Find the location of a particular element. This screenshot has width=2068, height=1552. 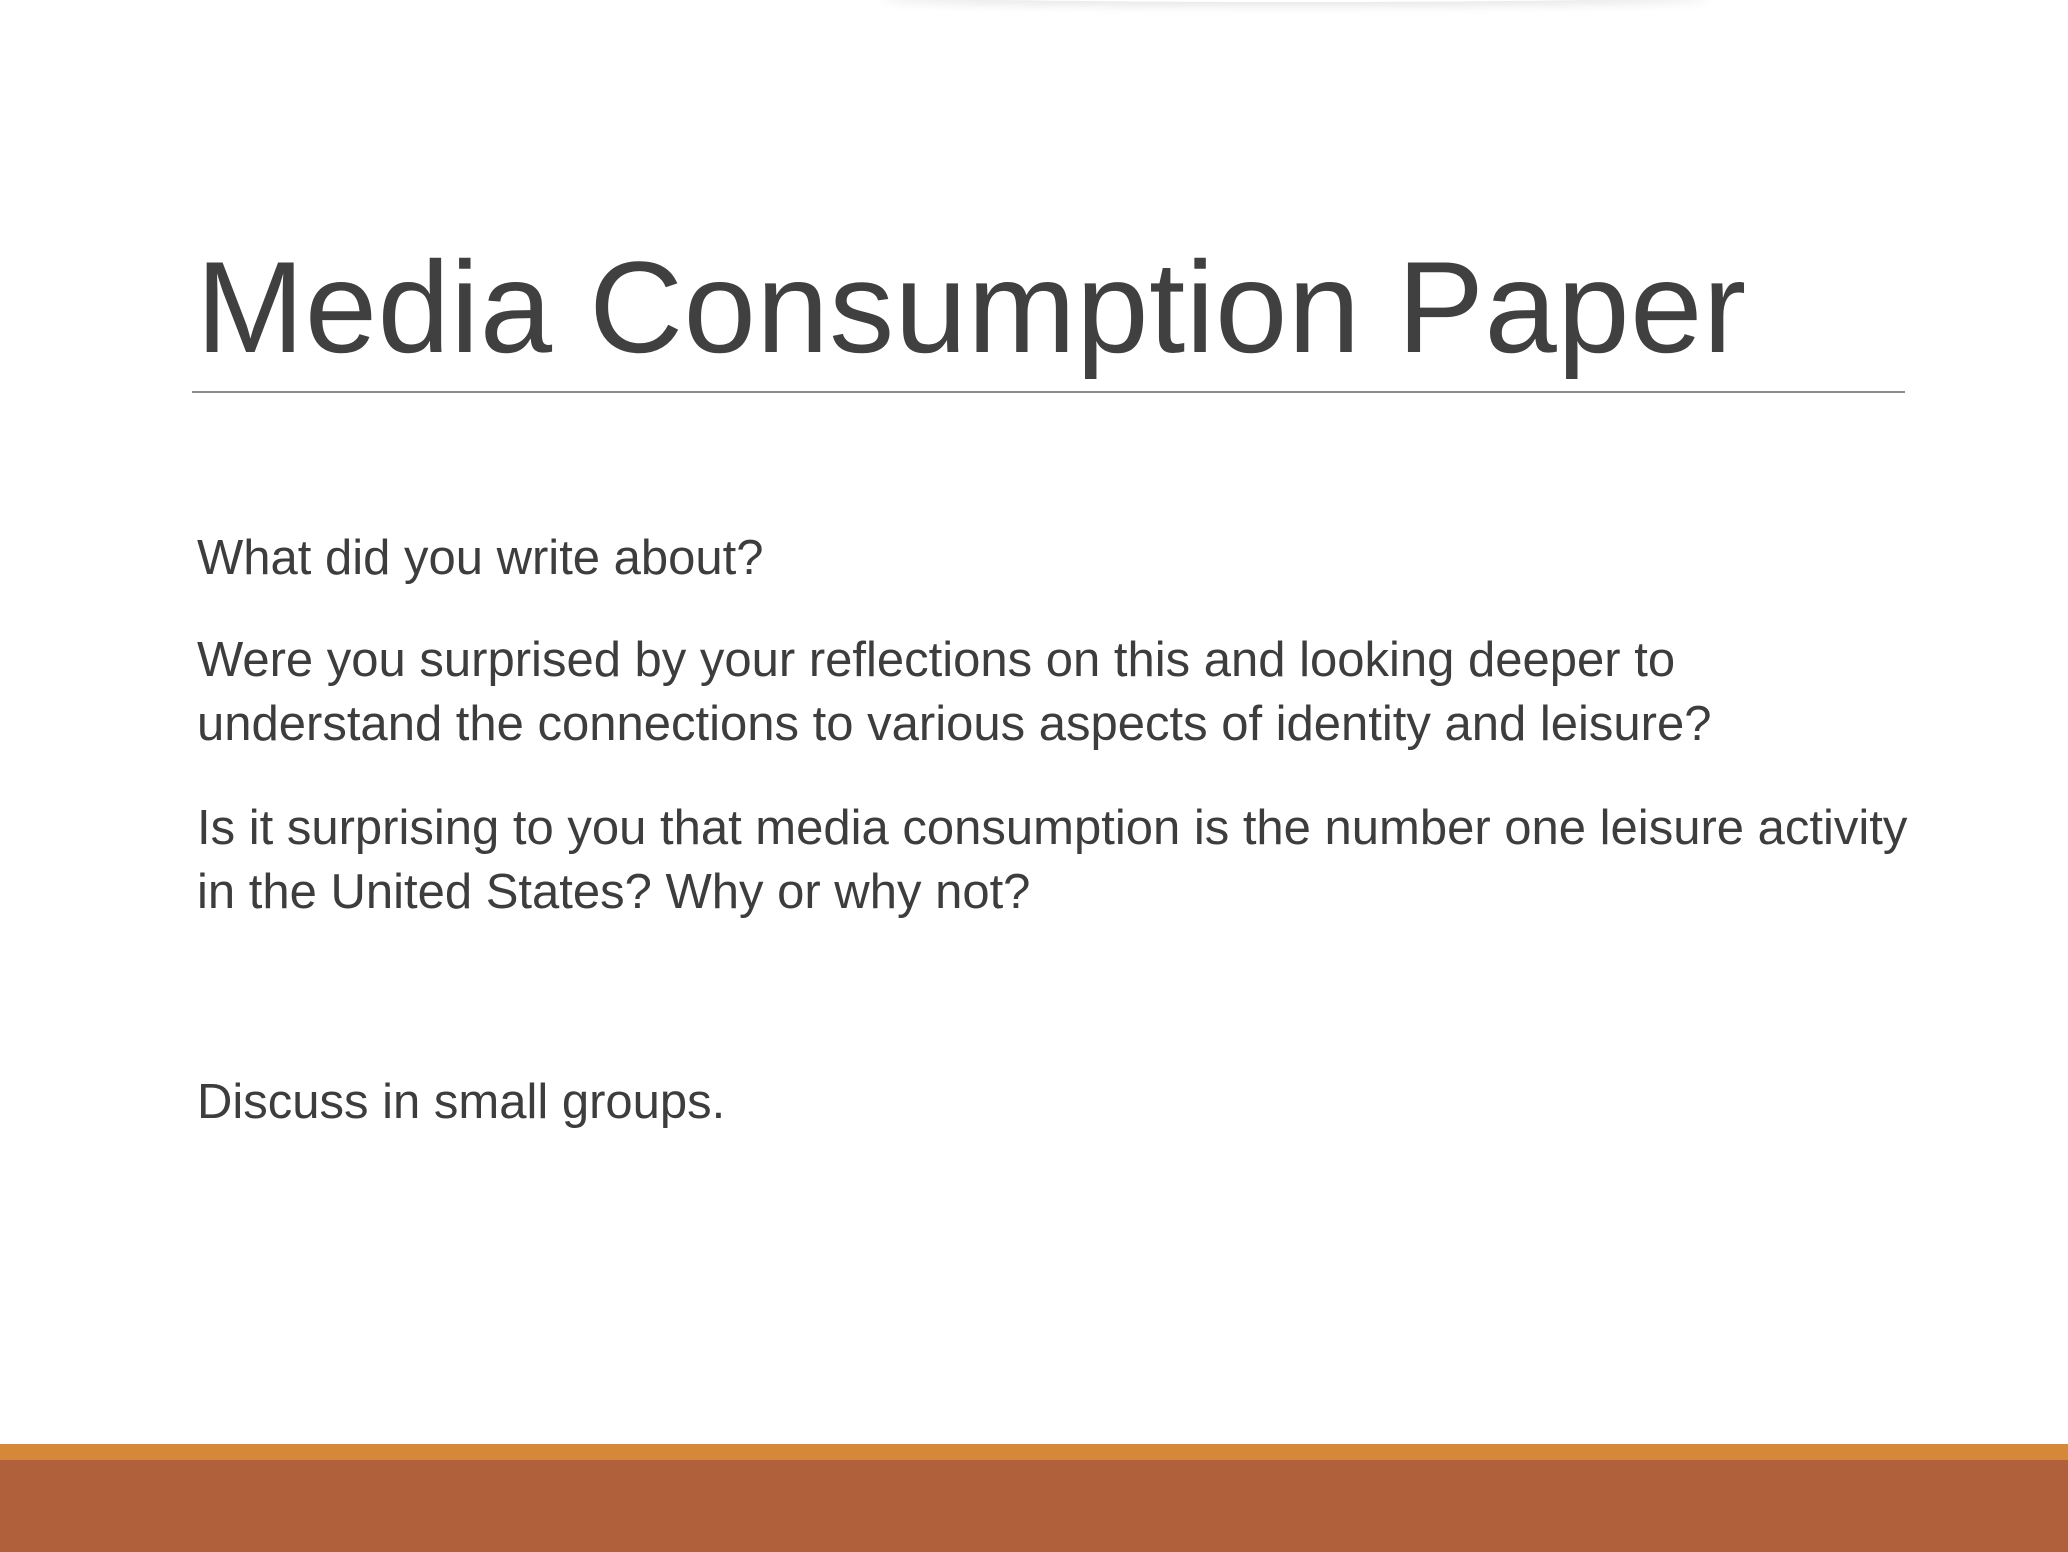

top-shadow-decoration is located at coordinates (1295, 1).